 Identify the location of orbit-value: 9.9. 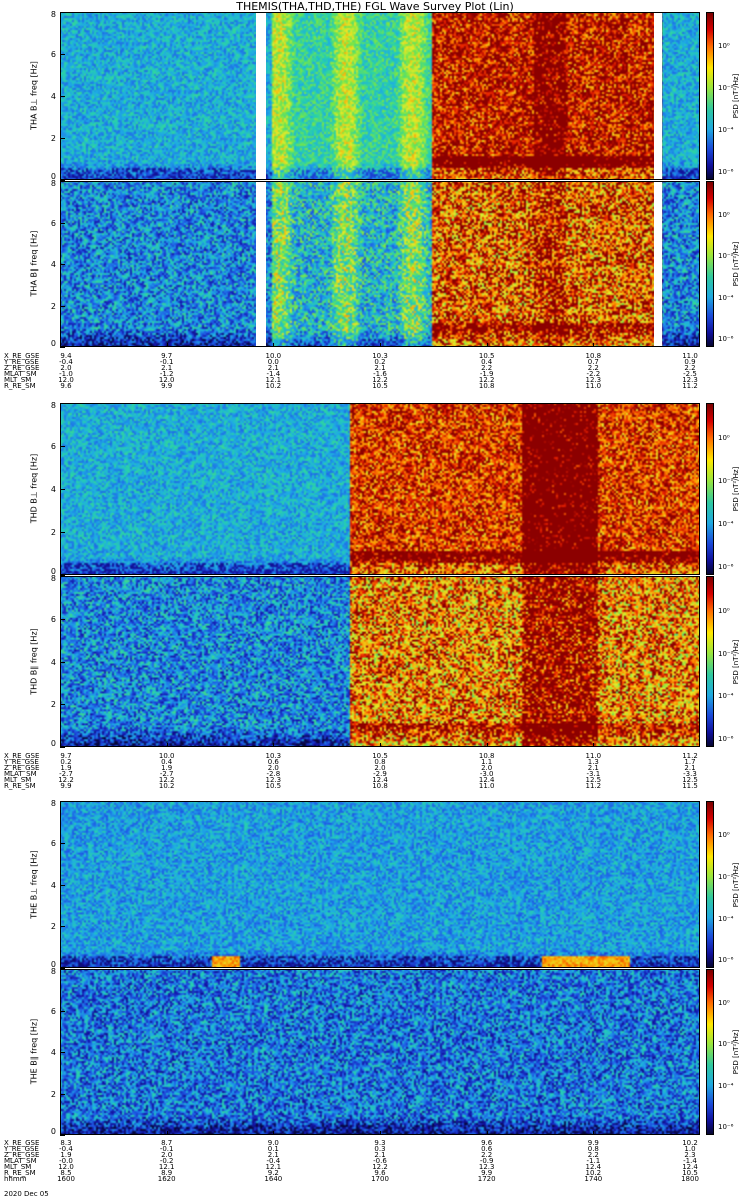
(167, 386).